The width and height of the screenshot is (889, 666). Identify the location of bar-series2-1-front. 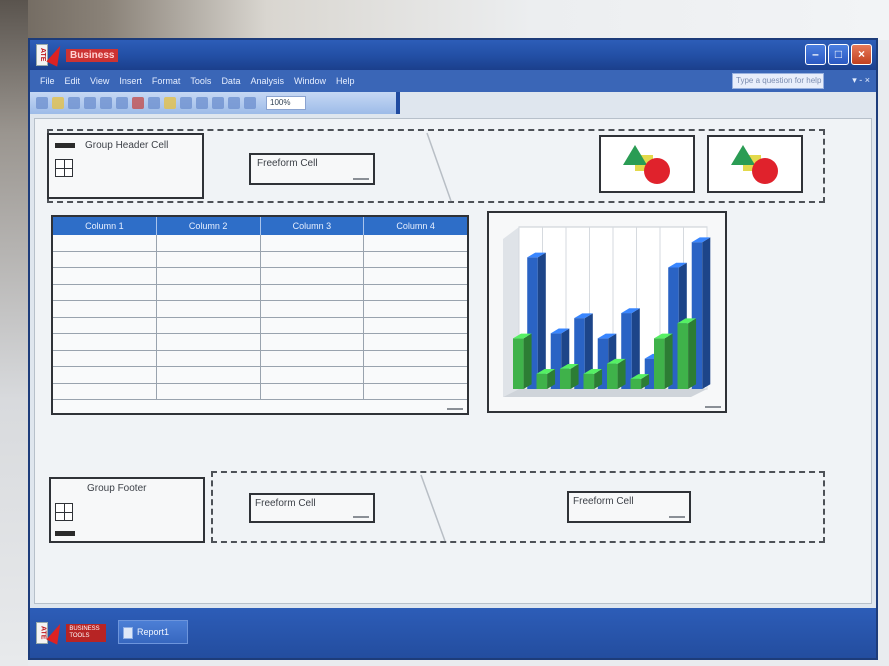
(518, 363).